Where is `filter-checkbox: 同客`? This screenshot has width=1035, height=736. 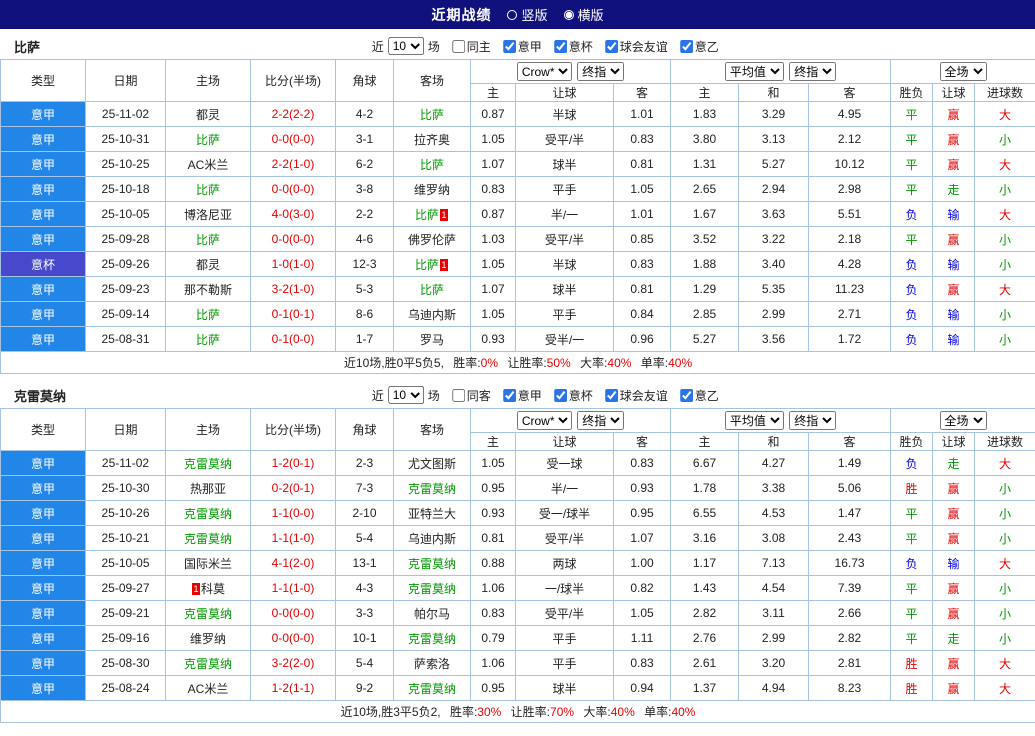 filter-checkbox: 同客 is located at coordinates (471, 395).